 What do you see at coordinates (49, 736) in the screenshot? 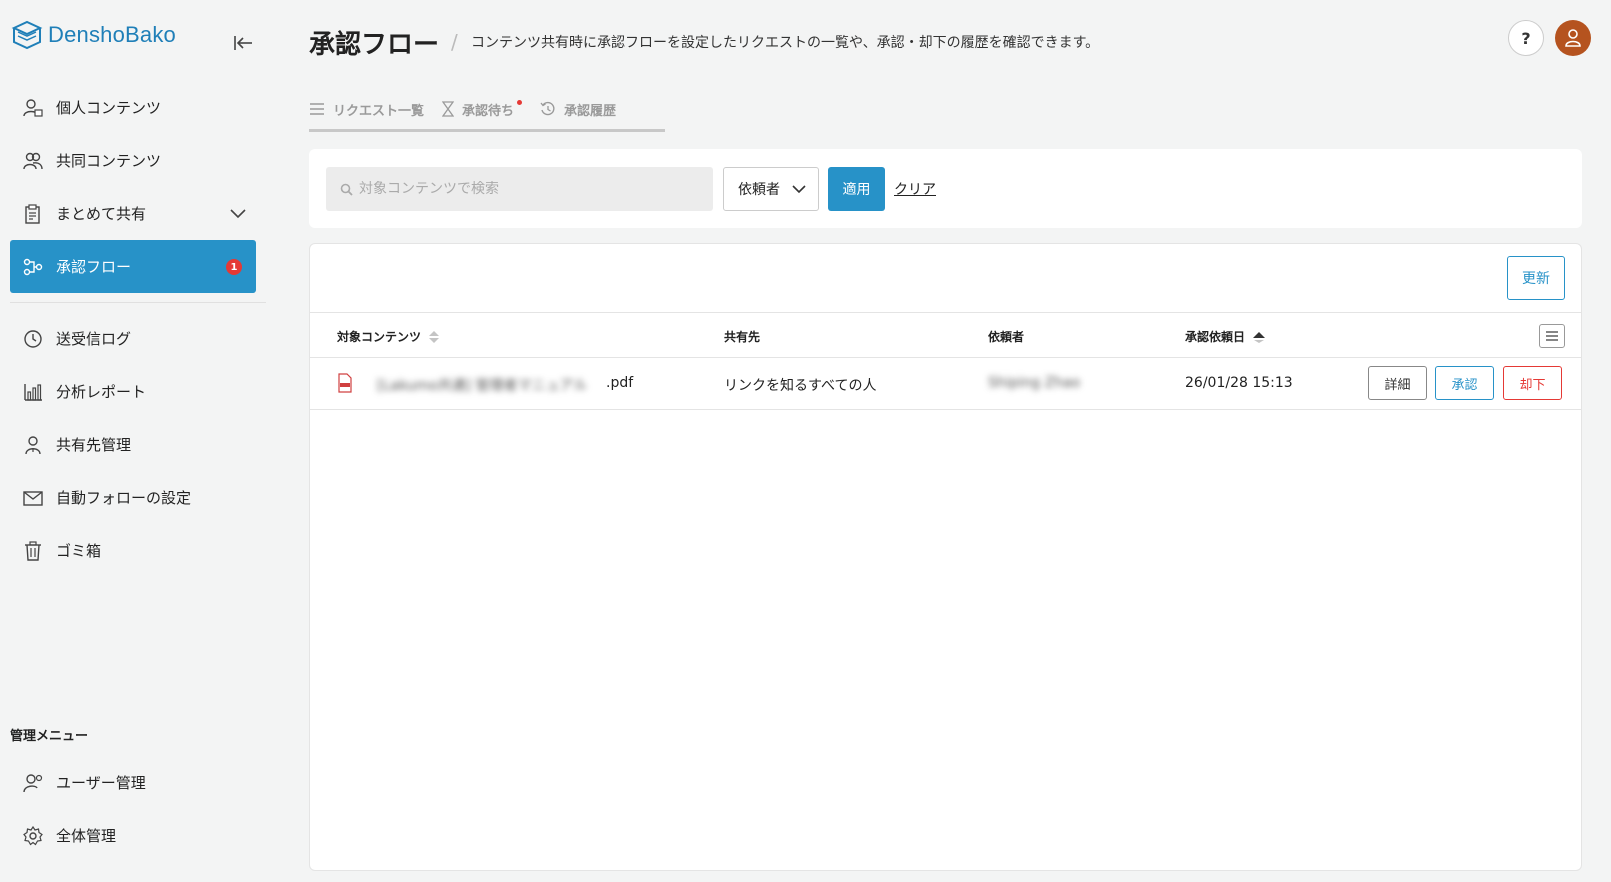
I see `admin-menu-title: 管理メニュー` at bounding box center [49, 736].